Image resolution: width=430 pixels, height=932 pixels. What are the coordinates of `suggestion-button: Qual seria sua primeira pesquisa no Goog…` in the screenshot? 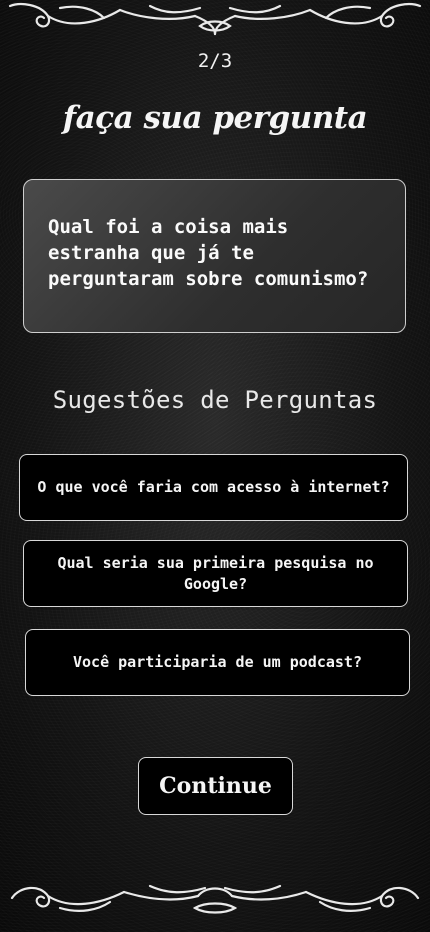 It's located at (215, 573).